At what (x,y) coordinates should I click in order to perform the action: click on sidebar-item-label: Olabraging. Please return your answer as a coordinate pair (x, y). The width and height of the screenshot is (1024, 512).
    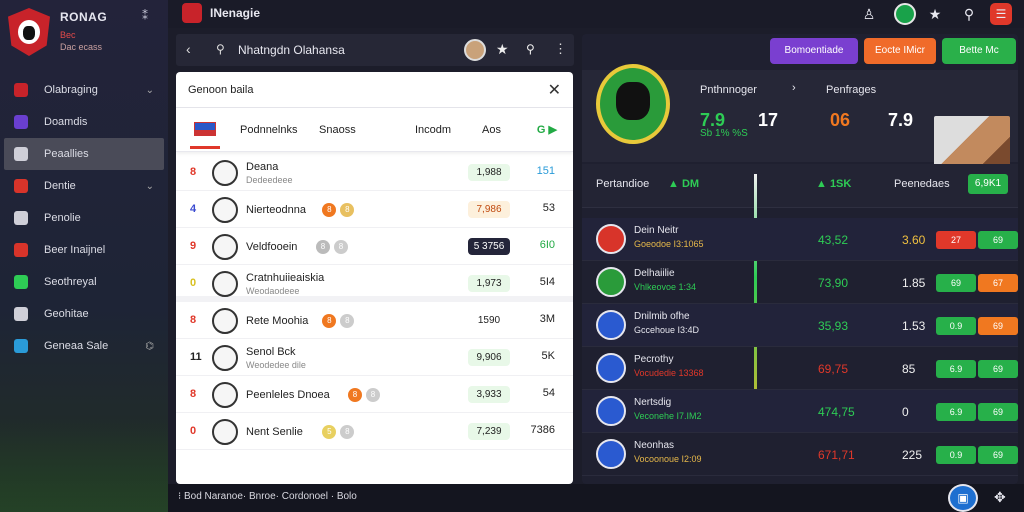
    Looking at the image, I should click on (71, 90).